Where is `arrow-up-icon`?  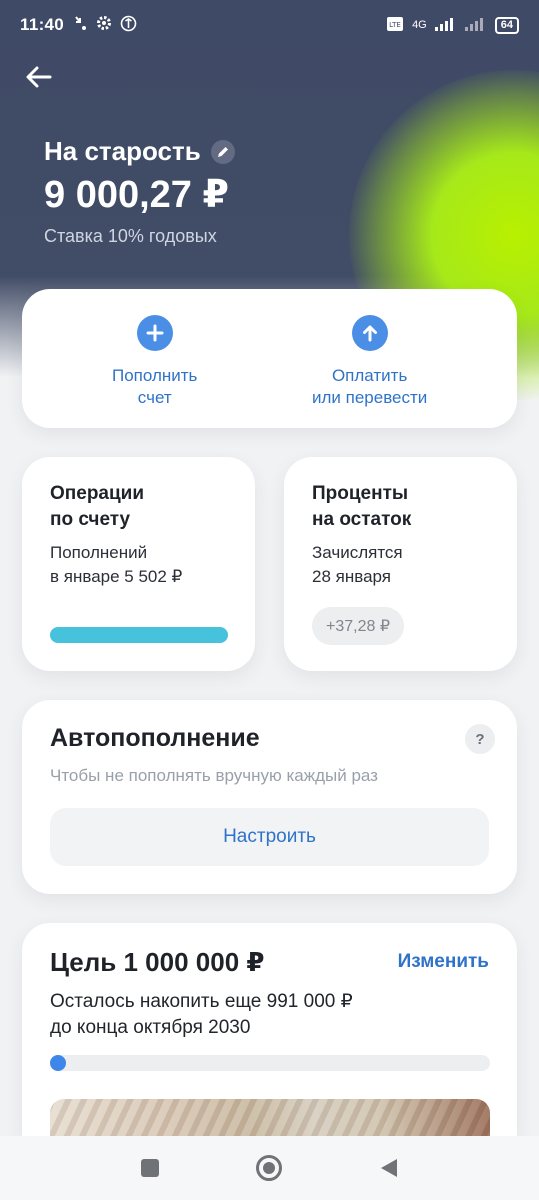
arrow-up-icon is located at coordinates (369, 333).